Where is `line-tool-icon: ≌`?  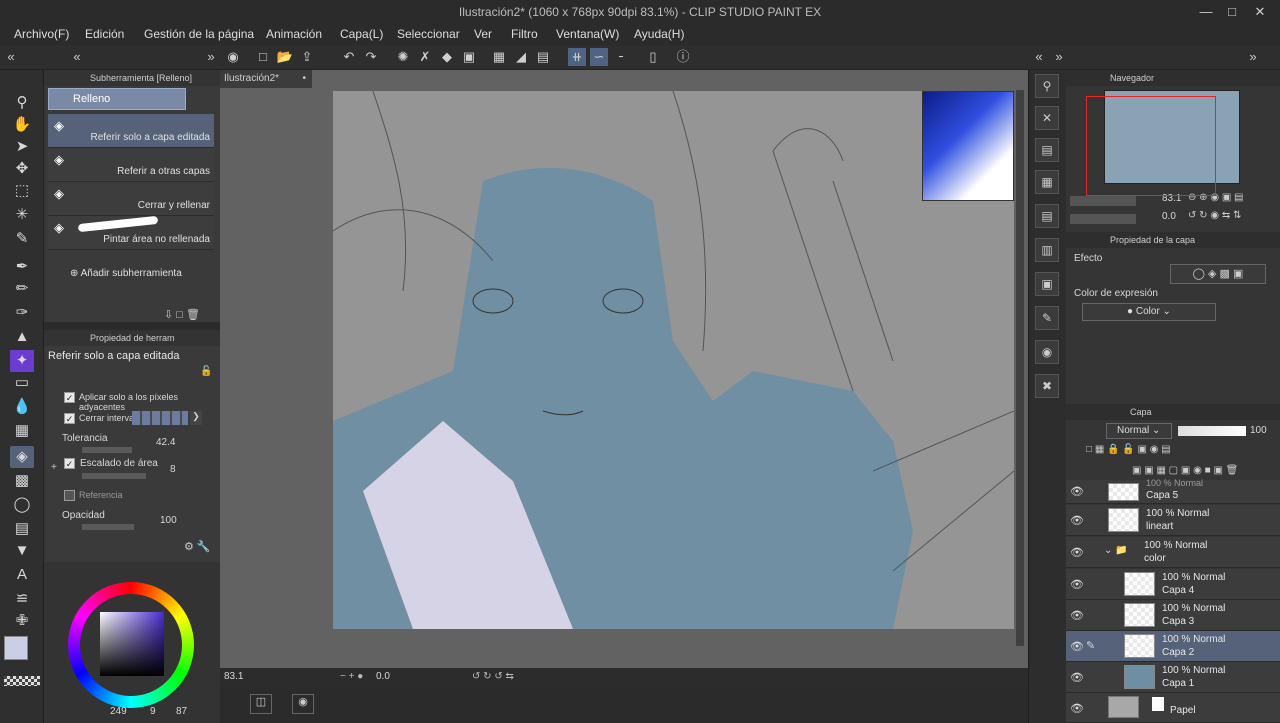 line-tool-icon: ≌ is located at coordinates (22, 599).